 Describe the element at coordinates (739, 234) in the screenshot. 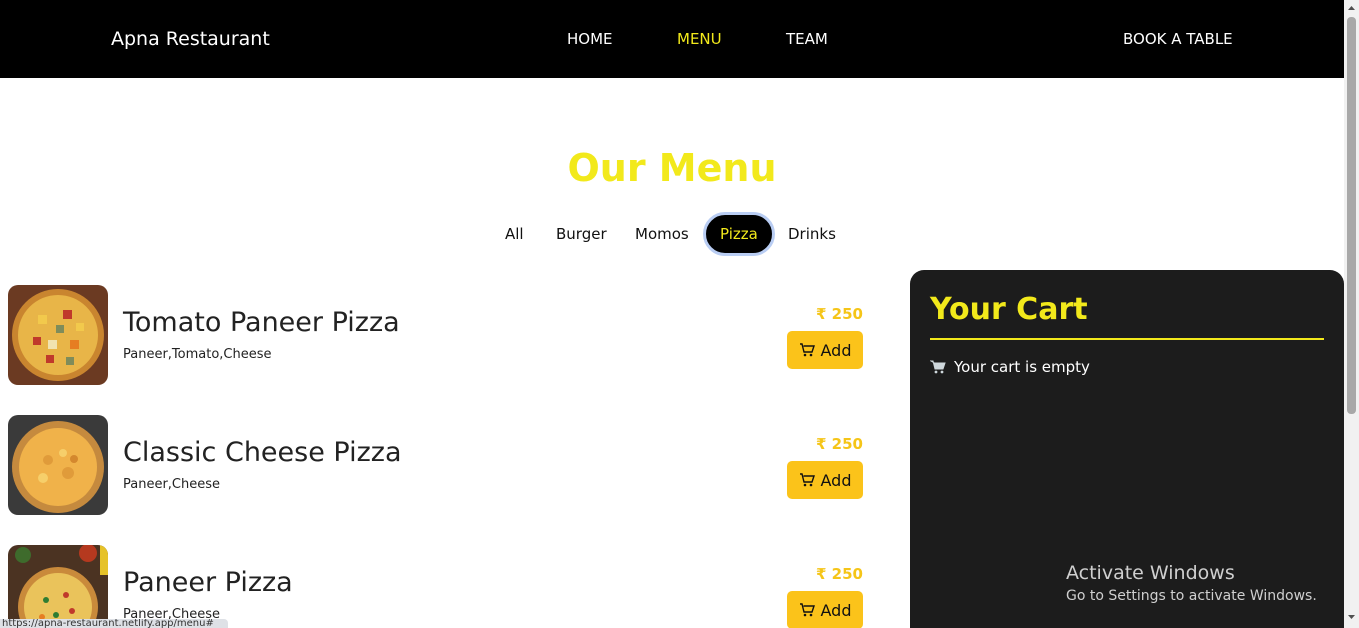

I see `filter-pizza: Pizza` at that location.